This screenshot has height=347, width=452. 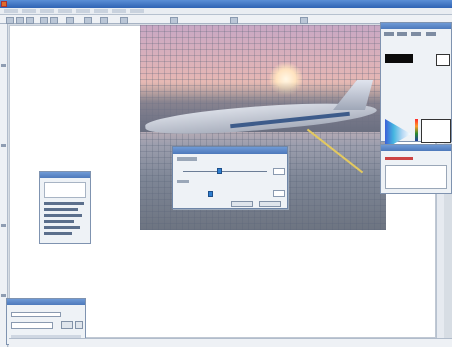 I want to click on slider2-label, so click(x=183, y=181).